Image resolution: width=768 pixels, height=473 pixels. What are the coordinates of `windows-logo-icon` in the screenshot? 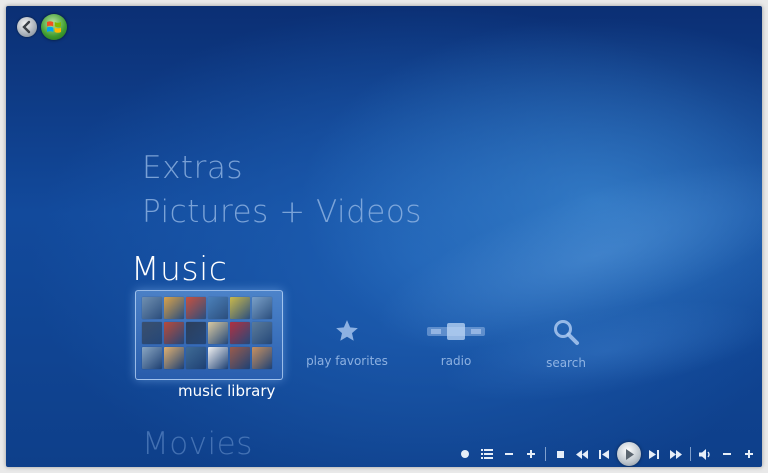 It's located at (54, 27).